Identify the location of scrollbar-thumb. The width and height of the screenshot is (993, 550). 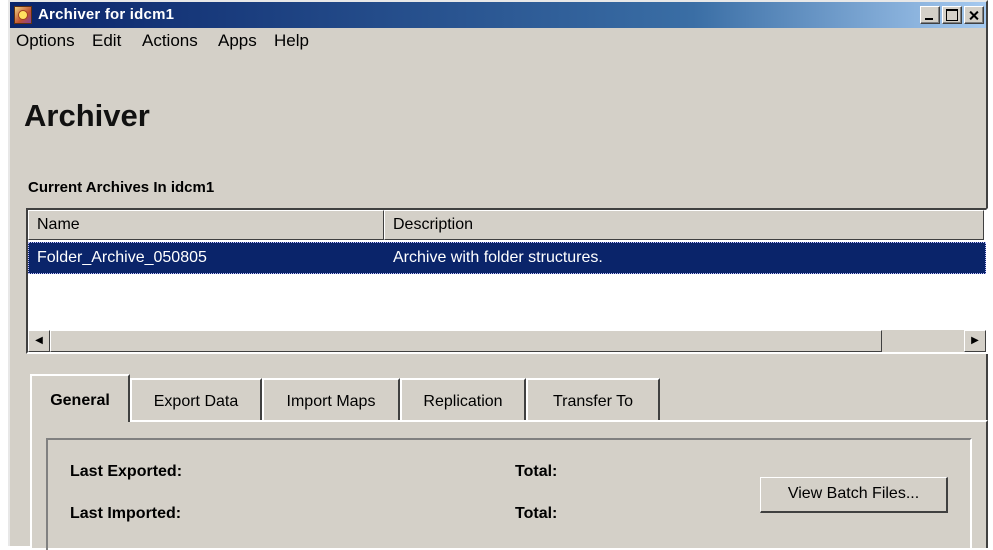
(466, 341).